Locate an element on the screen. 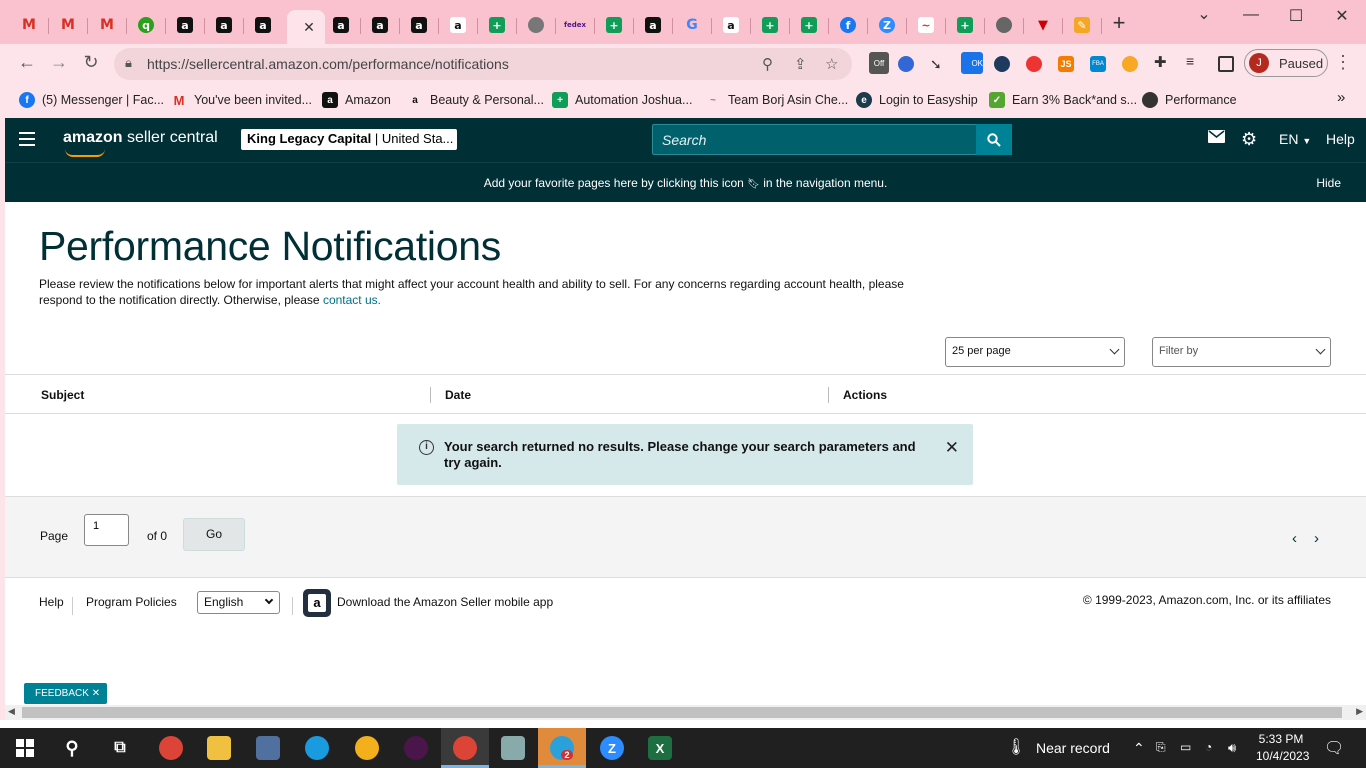 This screenshot has height=768, width=1366. footer-language-select: English is located at coordinates (238, 602).